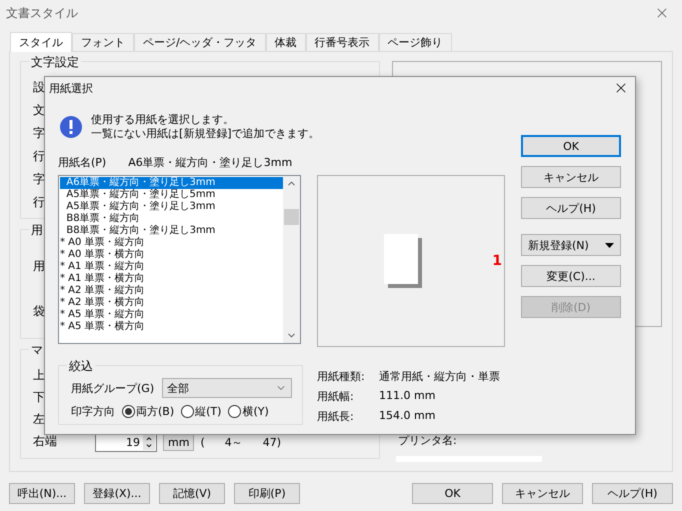 The image size is (682, 511). Describe the element at coordinates (81, 366) in the screenshot. I see `group-legend: 絞込` at that location.